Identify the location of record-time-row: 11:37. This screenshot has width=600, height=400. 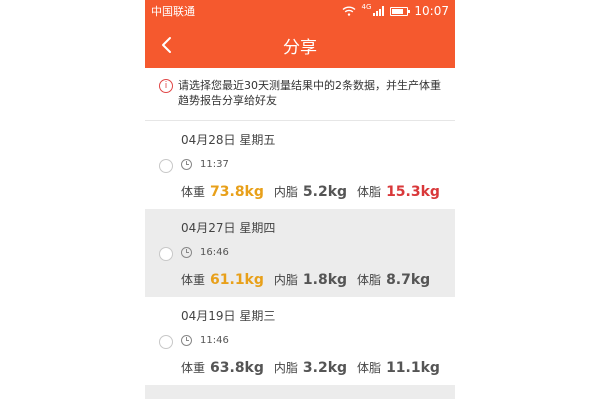
(318, 164).